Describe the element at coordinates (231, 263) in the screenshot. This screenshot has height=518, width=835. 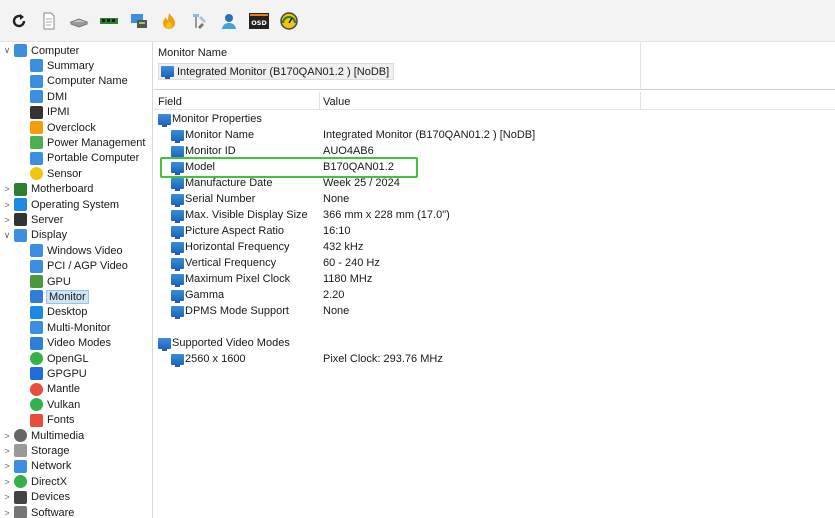
I see `field-label: Vertical Frequency` at that location.